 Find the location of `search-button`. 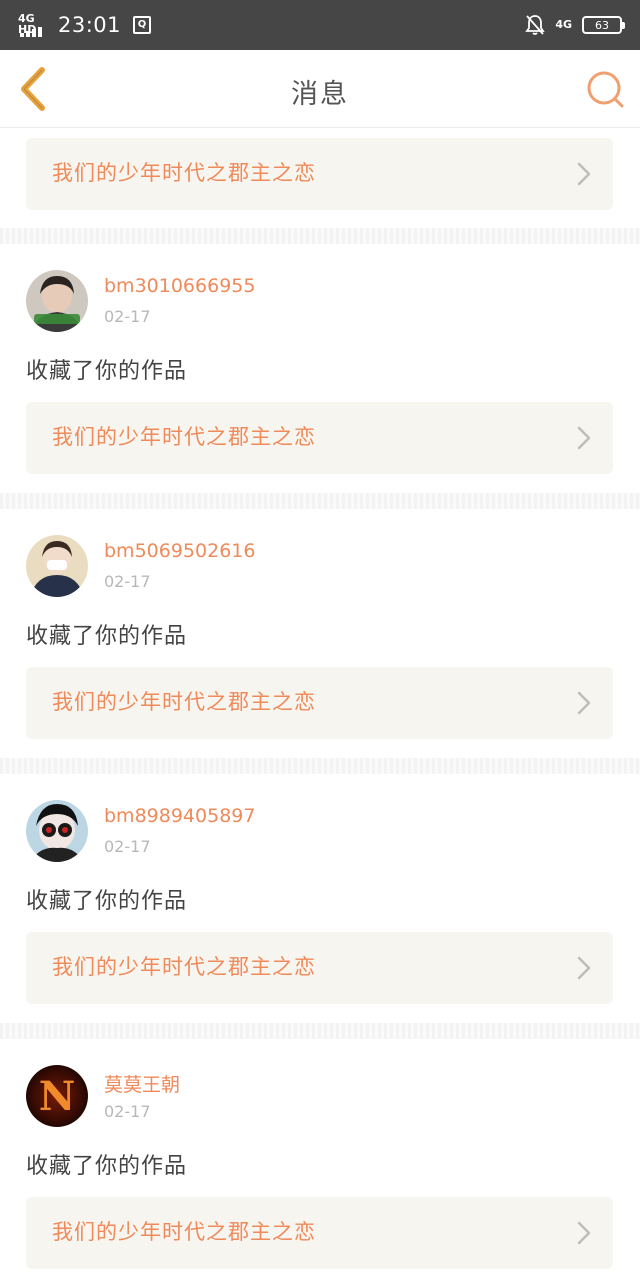

search-button is located at coordinates (605, 89).